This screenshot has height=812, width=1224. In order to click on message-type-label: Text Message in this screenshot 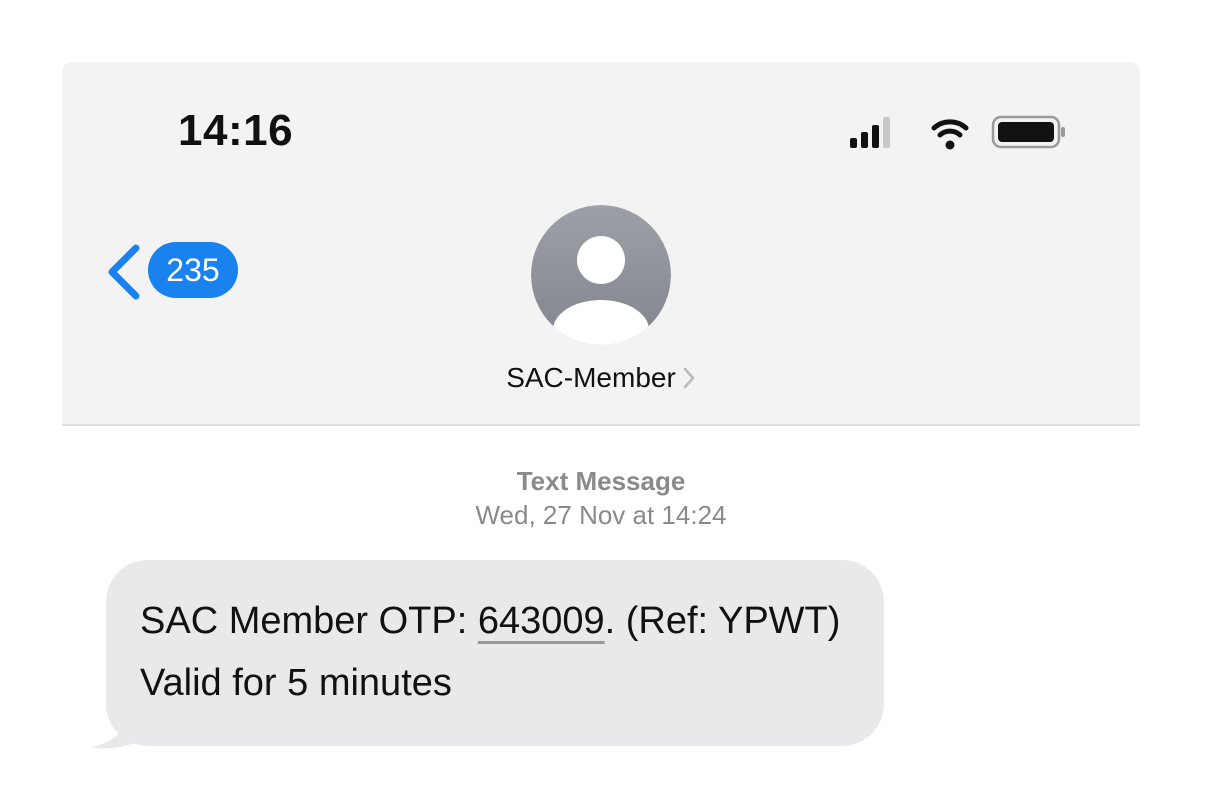, I will do `click(601, 481)`.